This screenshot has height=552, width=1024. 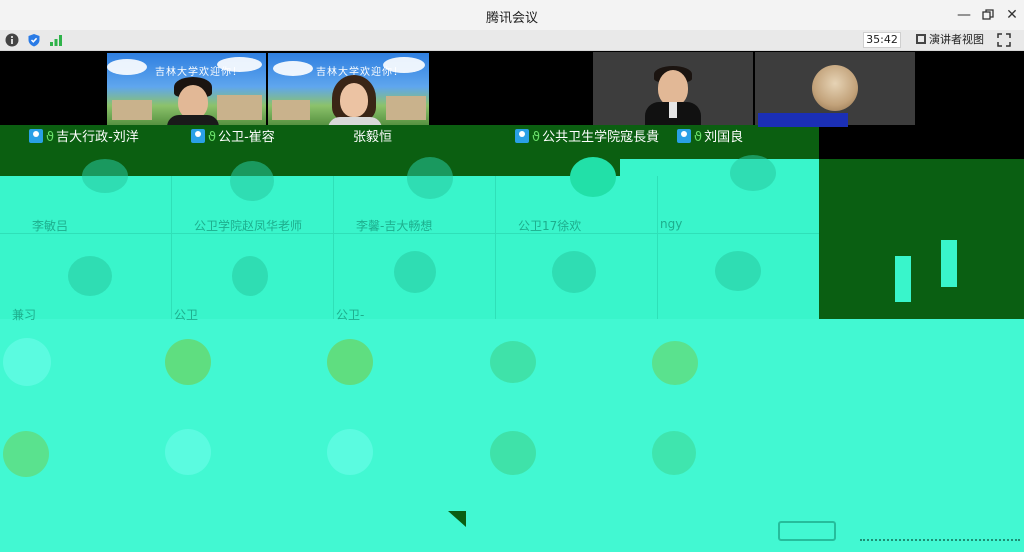 What do you see at coordinates (807, 531) in the screenshot?
I see `glitch-box` at bounding box center [807, 531].